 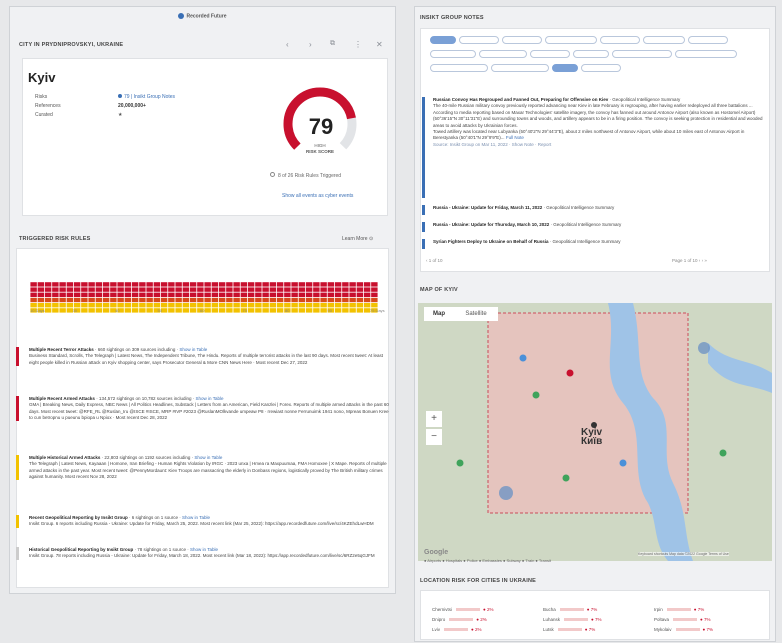 What do you see at coordinates (439, 290) in the screenshot?
I see `map-title: MAP OF KYIV` at bounding box center [439, 290].